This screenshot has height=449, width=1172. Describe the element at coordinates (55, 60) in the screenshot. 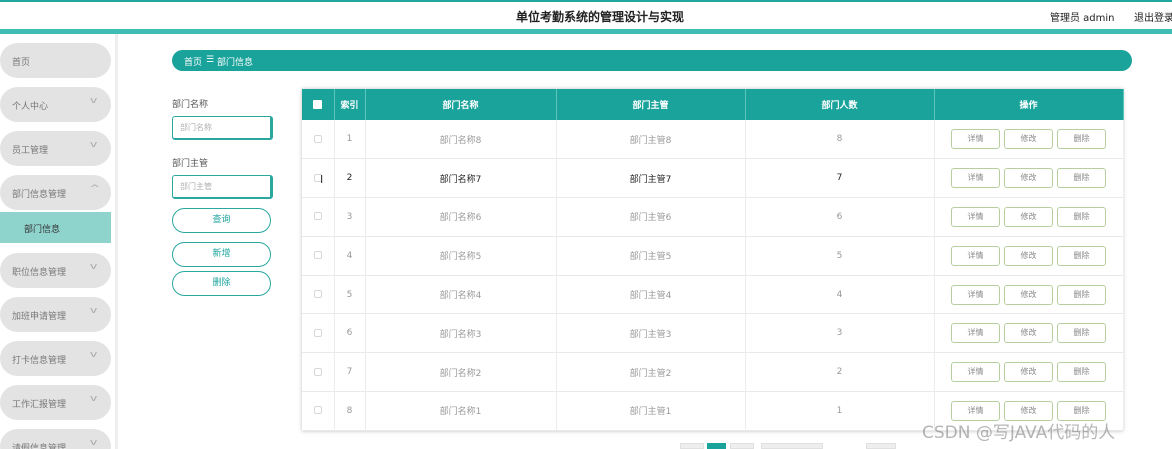

I see `sidebar-item-home: 首页` at that location.